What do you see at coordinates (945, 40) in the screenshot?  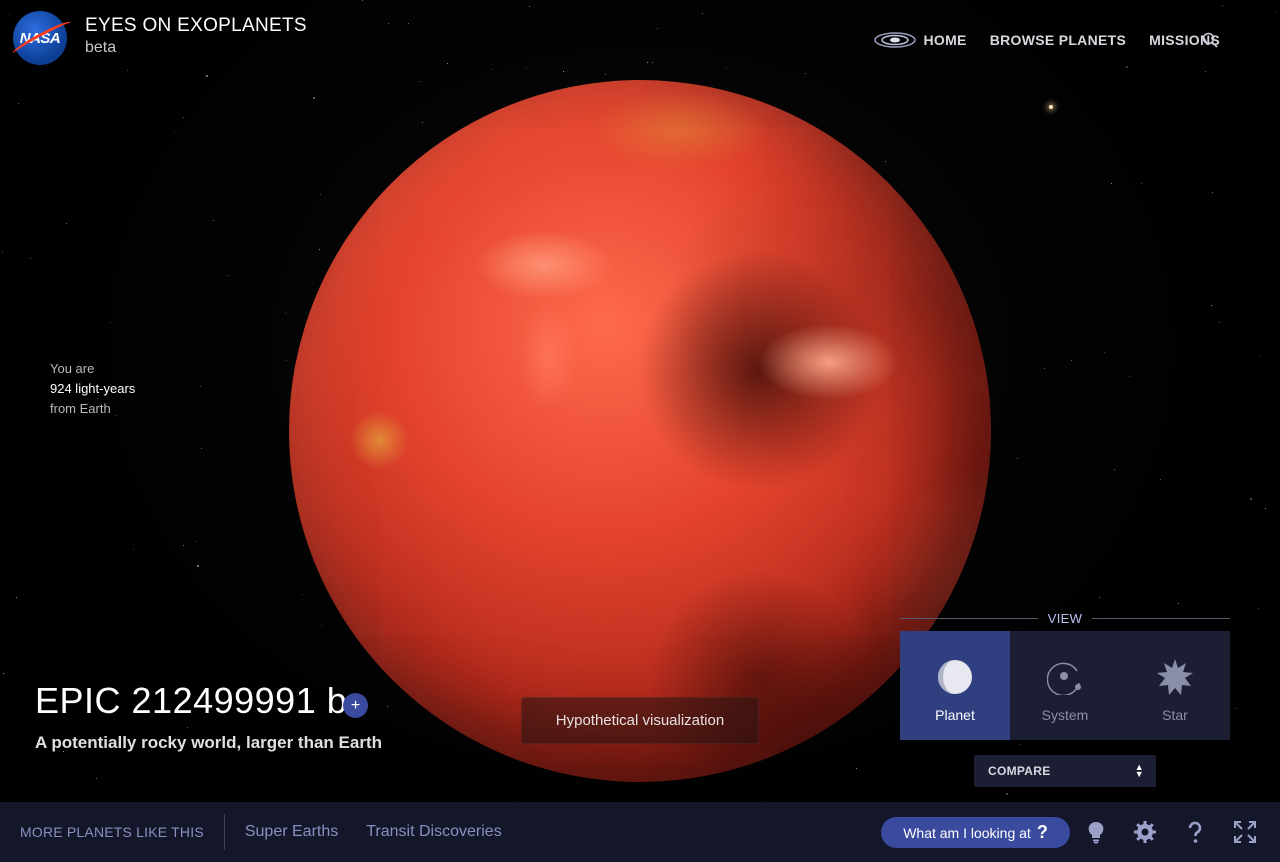 I see `nav-home-label: HOME` at bounding box center [945, 40].